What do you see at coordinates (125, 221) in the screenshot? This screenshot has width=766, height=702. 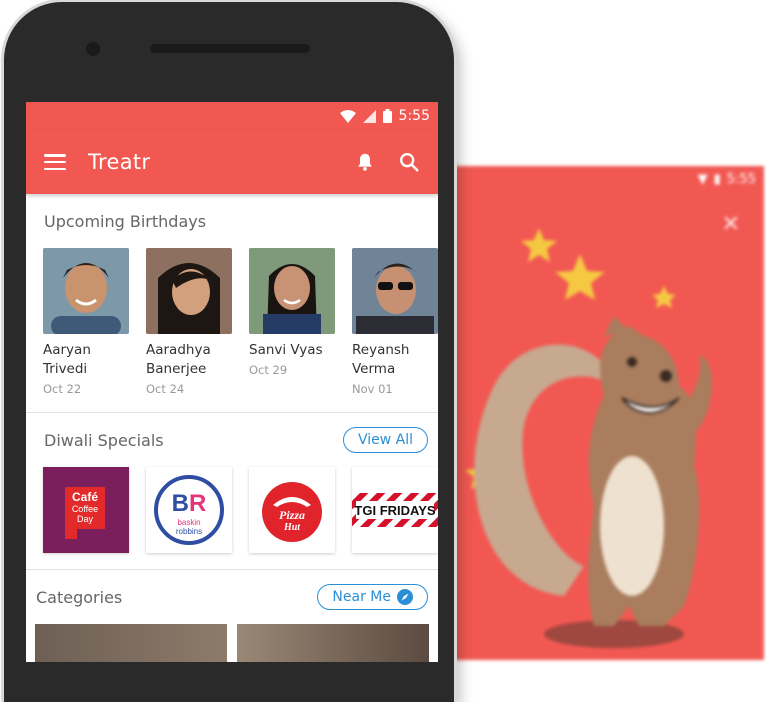 I see `birthdays-heading: Upcoming Birthdays` at bounding box center [125, 221].